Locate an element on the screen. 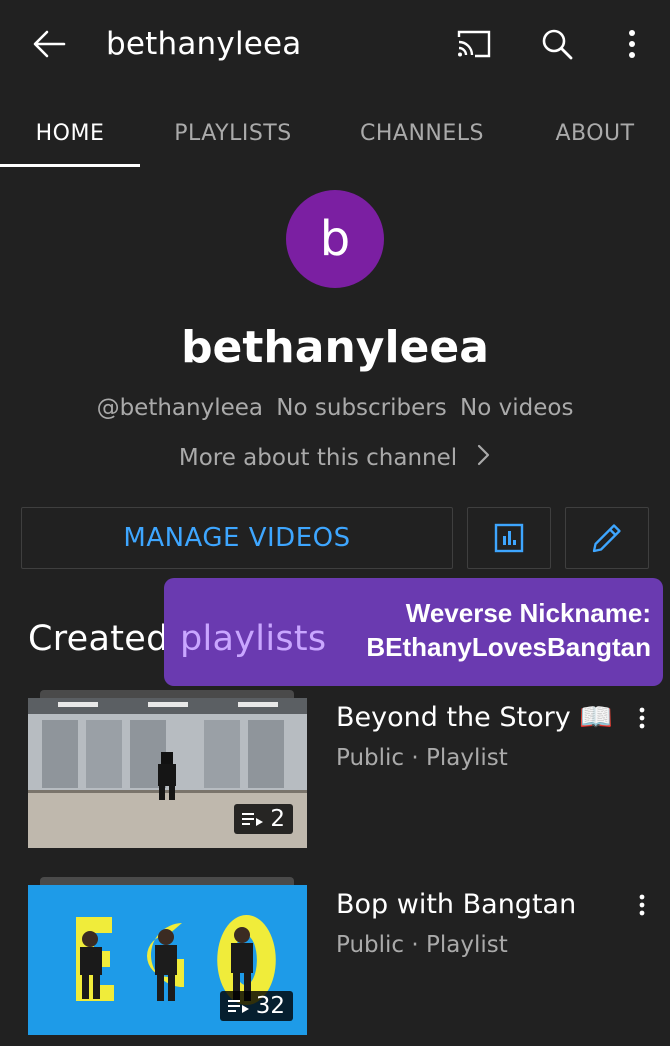  more-about-channel-link: More about this channel is located at coordinates (335, 458).